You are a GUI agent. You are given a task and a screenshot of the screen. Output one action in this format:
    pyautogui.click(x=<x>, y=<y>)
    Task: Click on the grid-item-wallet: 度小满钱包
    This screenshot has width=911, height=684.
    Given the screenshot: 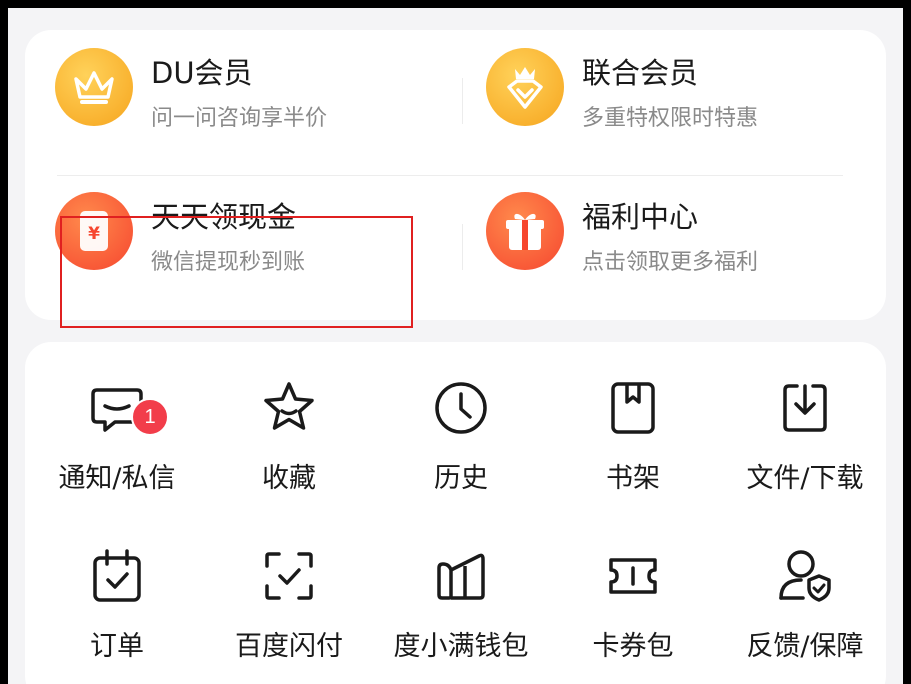 What is the action you would take?
    pyautogui.click(x=461, y=611)
    